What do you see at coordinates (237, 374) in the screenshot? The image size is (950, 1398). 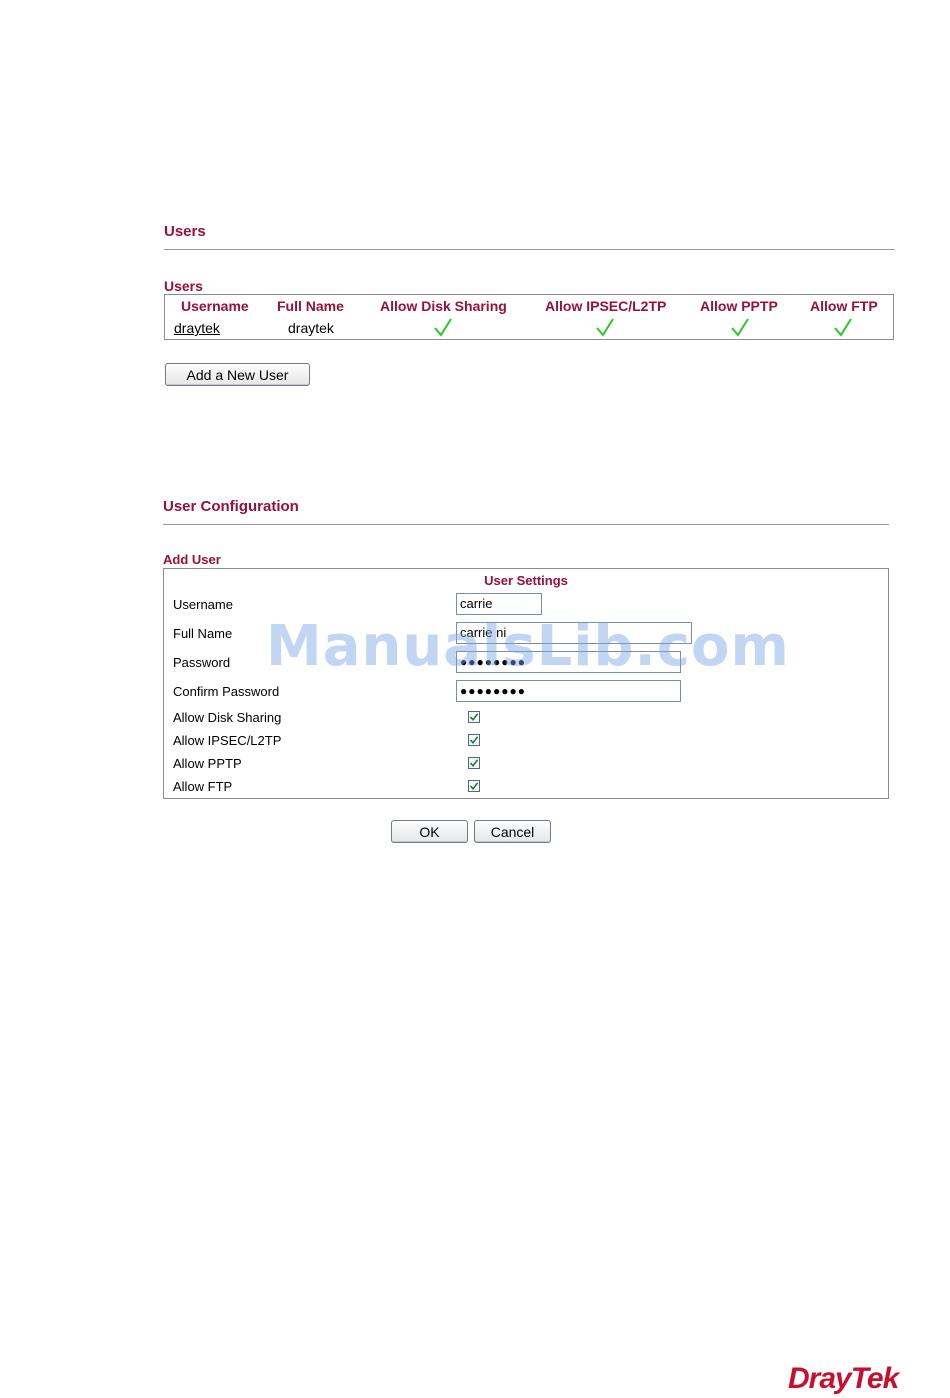 I see `add-new-user-button: Add a New User` at bounding box center [237, 374].